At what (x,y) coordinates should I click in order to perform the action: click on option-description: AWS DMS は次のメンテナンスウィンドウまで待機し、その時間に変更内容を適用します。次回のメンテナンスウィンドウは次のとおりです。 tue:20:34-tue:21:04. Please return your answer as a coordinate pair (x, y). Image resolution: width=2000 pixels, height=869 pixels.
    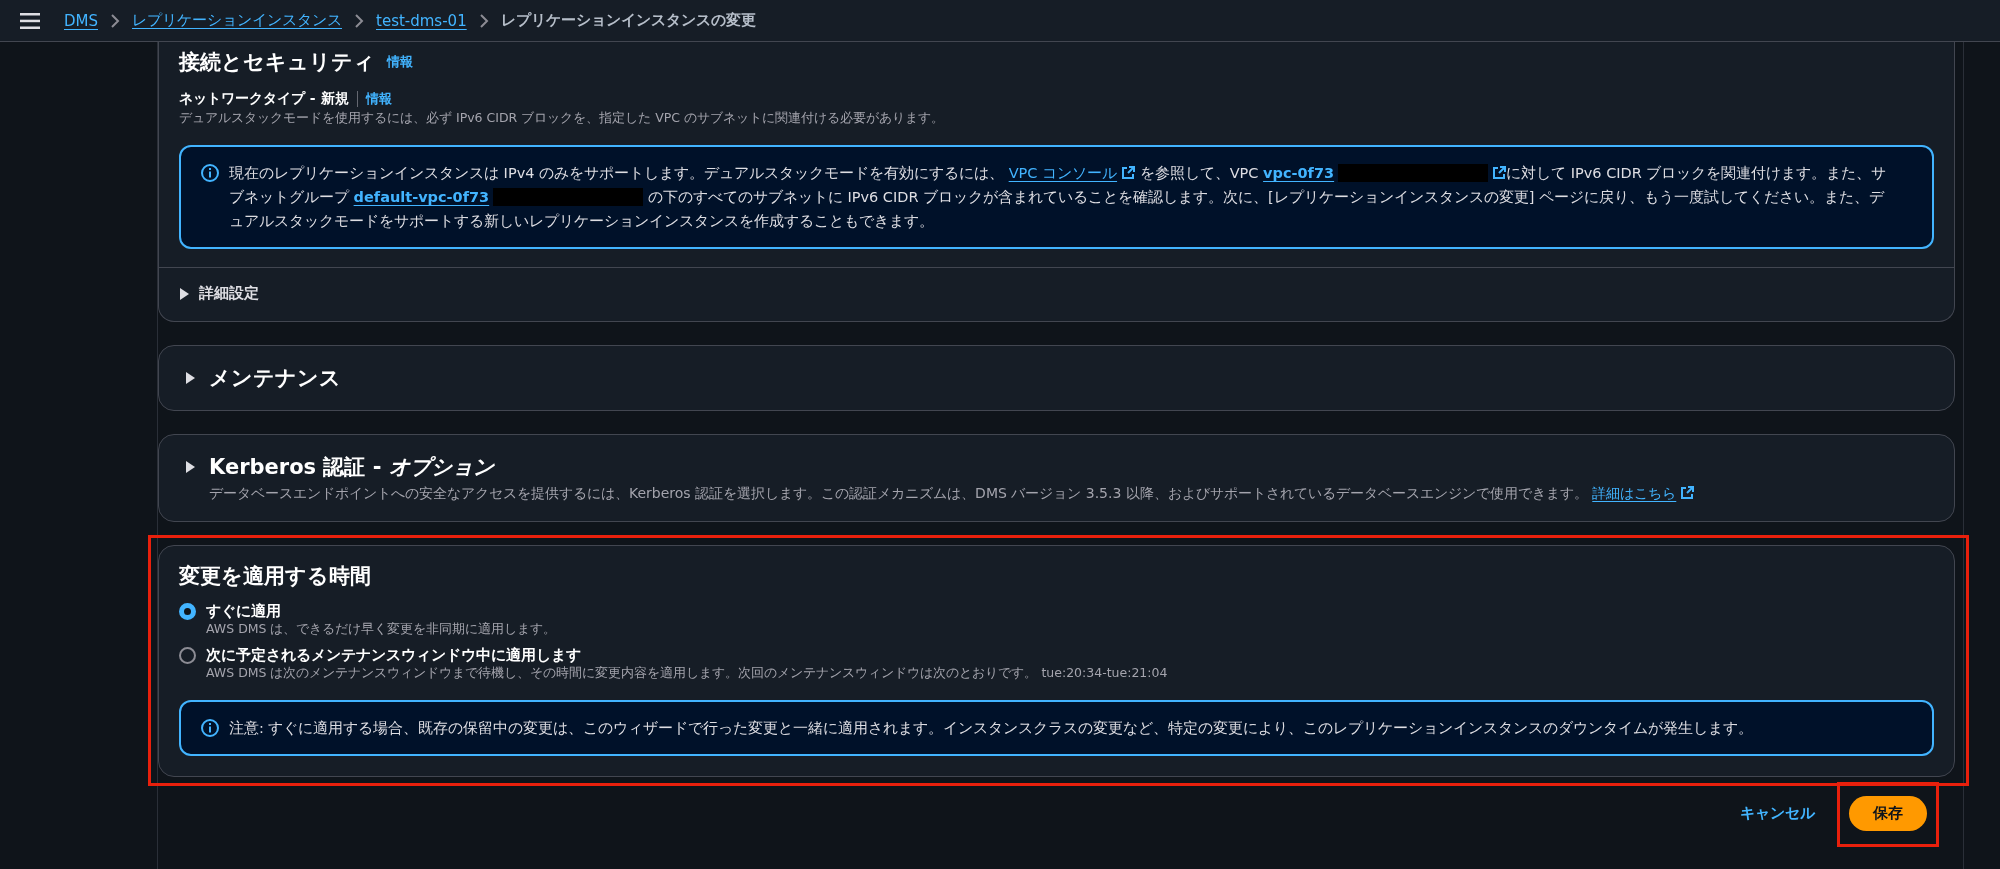
    Looking at the image, I should click on (687, 673).